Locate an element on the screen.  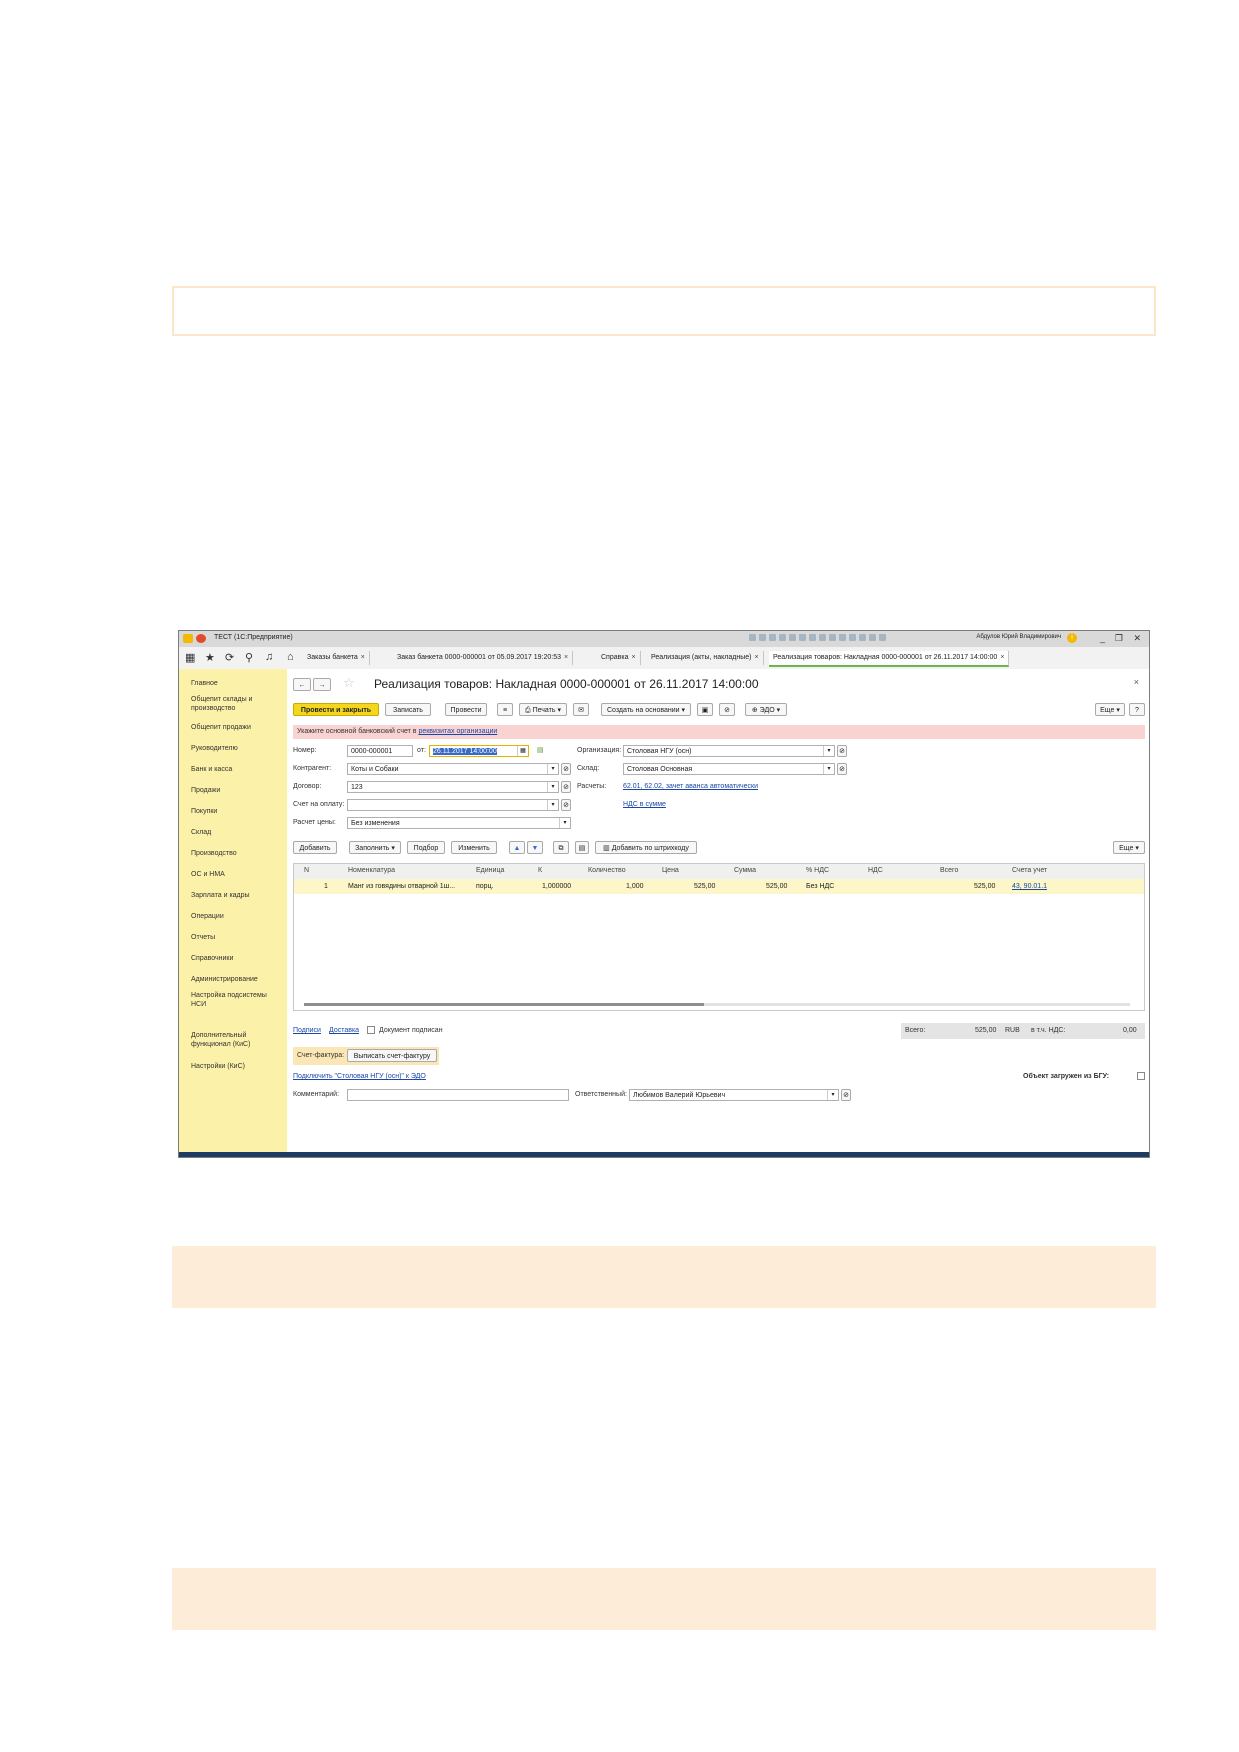
sidebar-item-bank: Банк и касса is located at coordinates (237, 769).